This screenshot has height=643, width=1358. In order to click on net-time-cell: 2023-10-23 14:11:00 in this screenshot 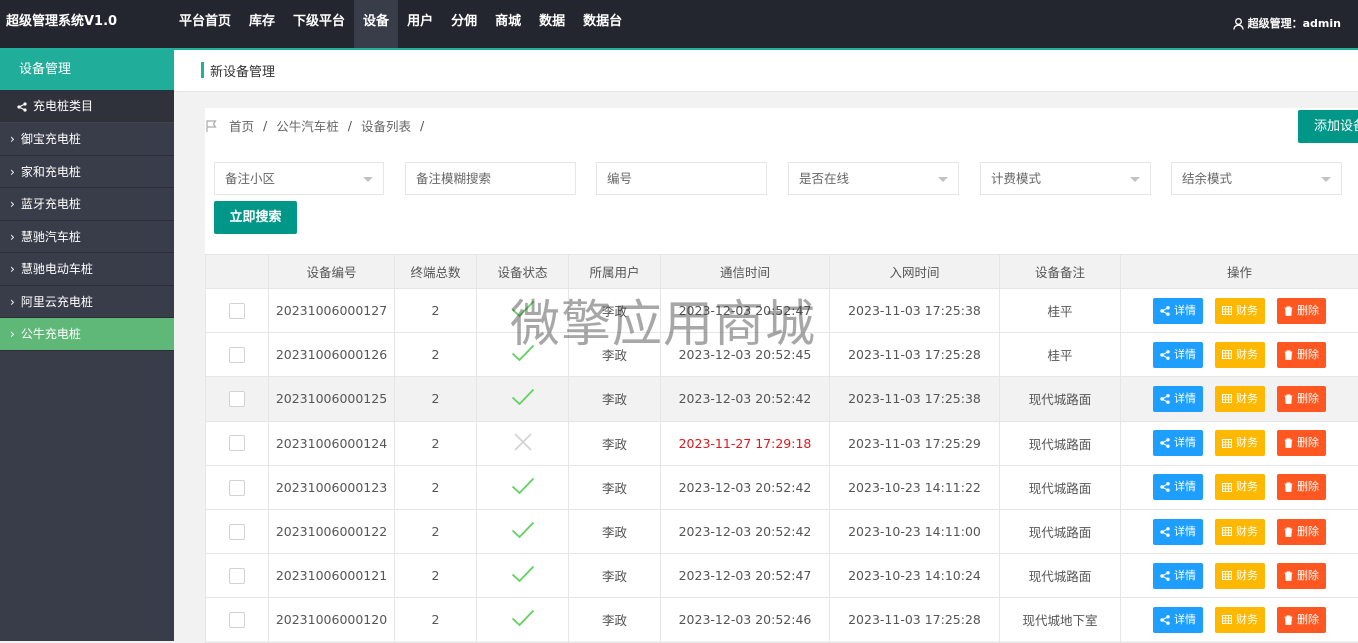, I will do `click(915, 531)`.